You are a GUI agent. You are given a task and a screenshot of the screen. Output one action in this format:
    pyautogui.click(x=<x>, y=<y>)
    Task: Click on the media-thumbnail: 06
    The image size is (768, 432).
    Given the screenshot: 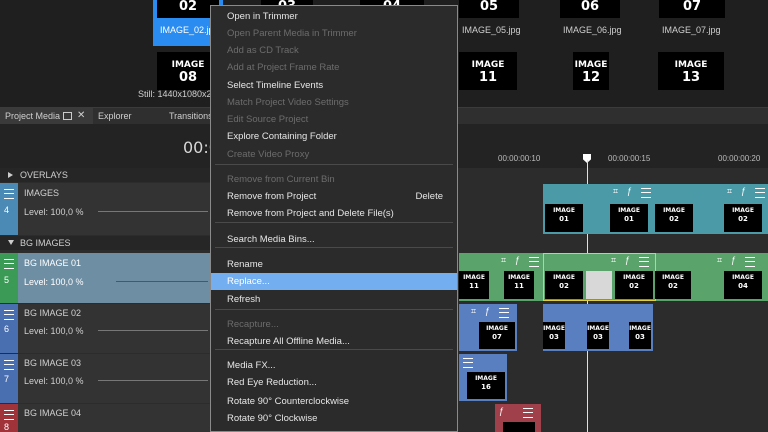 What is the action you would take?
    pyautogui.click(x=590, y=9)
    